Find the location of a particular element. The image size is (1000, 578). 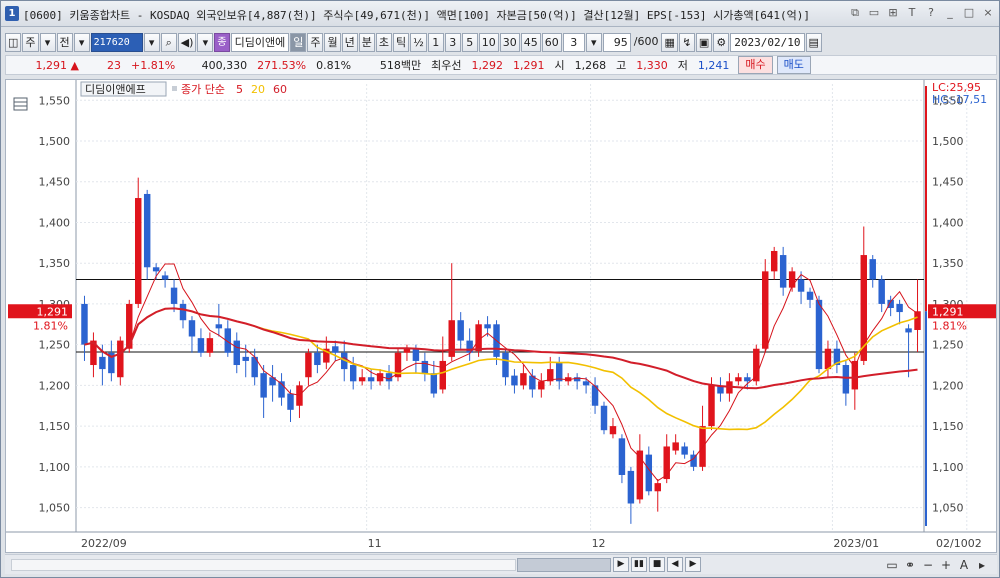

interval-week: 주 is located at coordinates (315, 42).